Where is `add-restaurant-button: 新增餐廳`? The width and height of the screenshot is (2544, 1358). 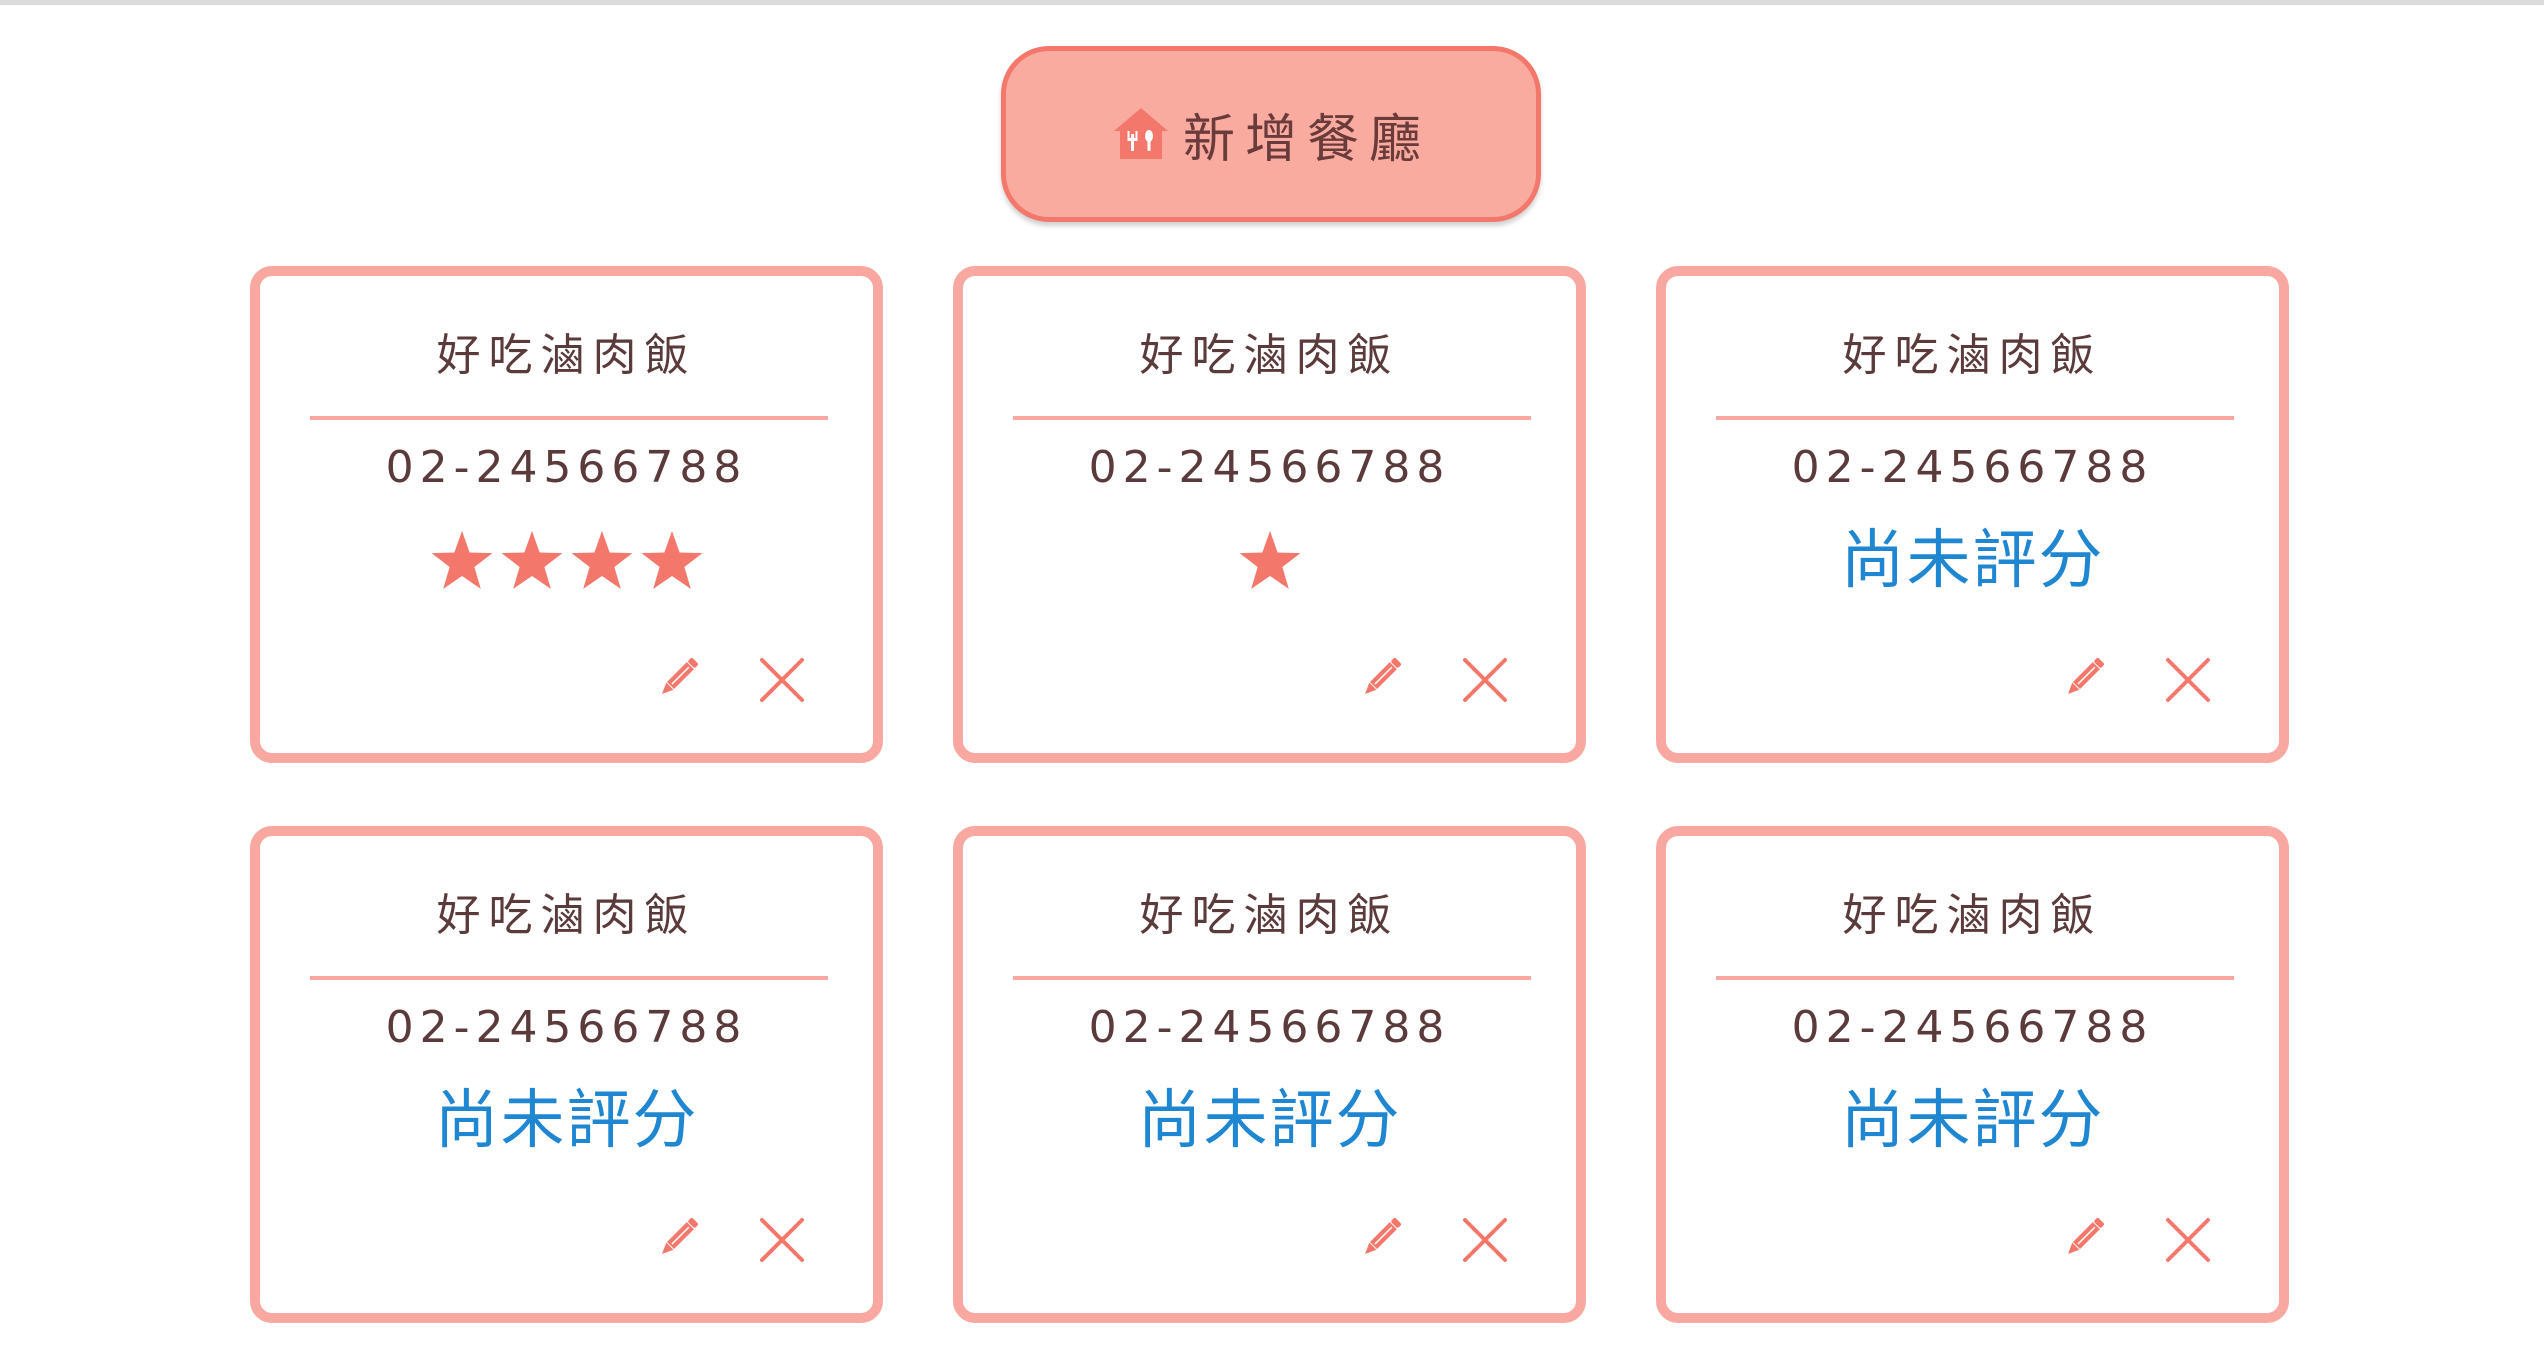
add-restaurant-button: 新增餐廳 is located at coordinates (1271, 134).